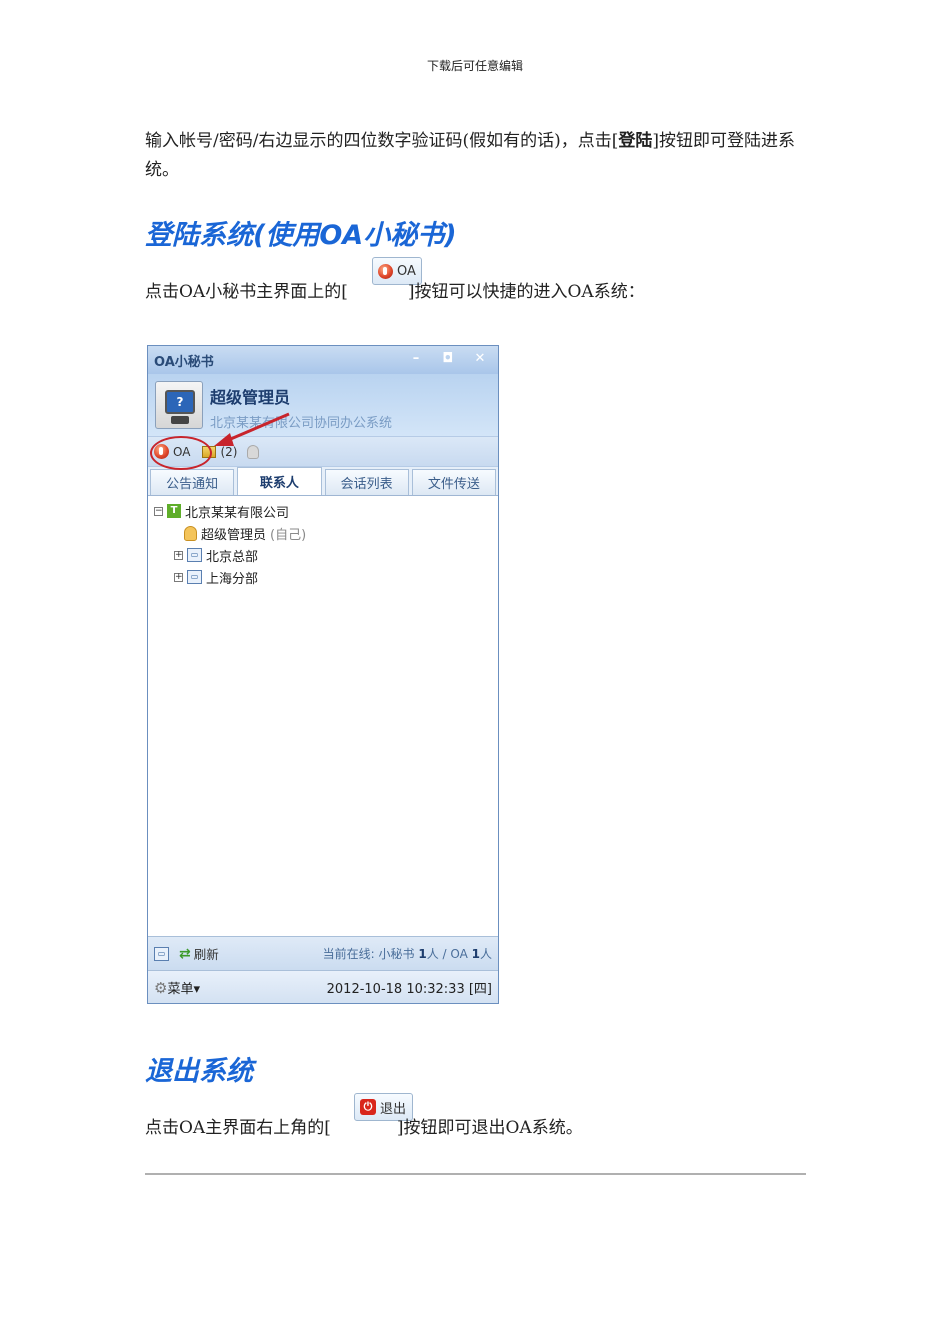  I want to click on heading-login: 登陆系统(使用OA小秘书), so click(301, 235).